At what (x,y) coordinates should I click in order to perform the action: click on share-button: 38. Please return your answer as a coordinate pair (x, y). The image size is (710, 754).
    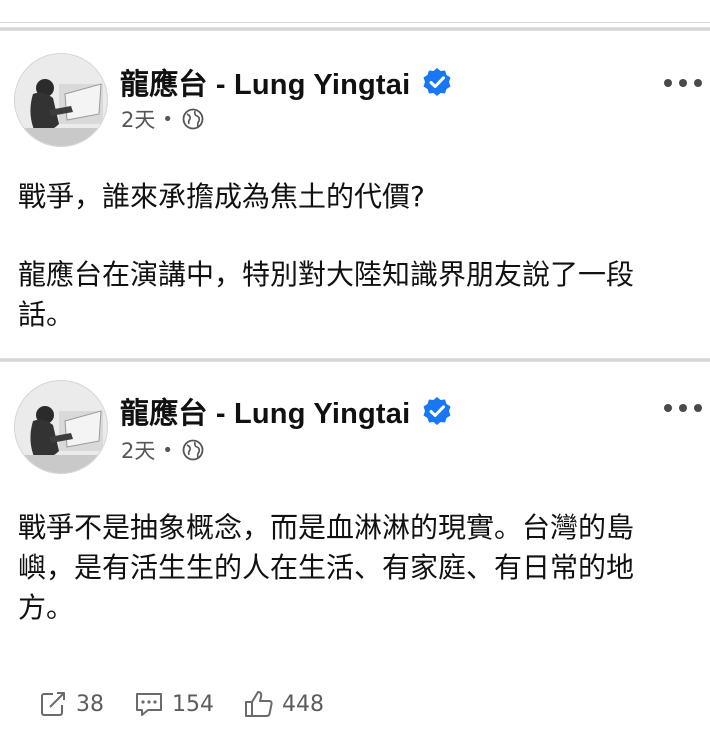
    Looking at the image, I should click on (72, 704).